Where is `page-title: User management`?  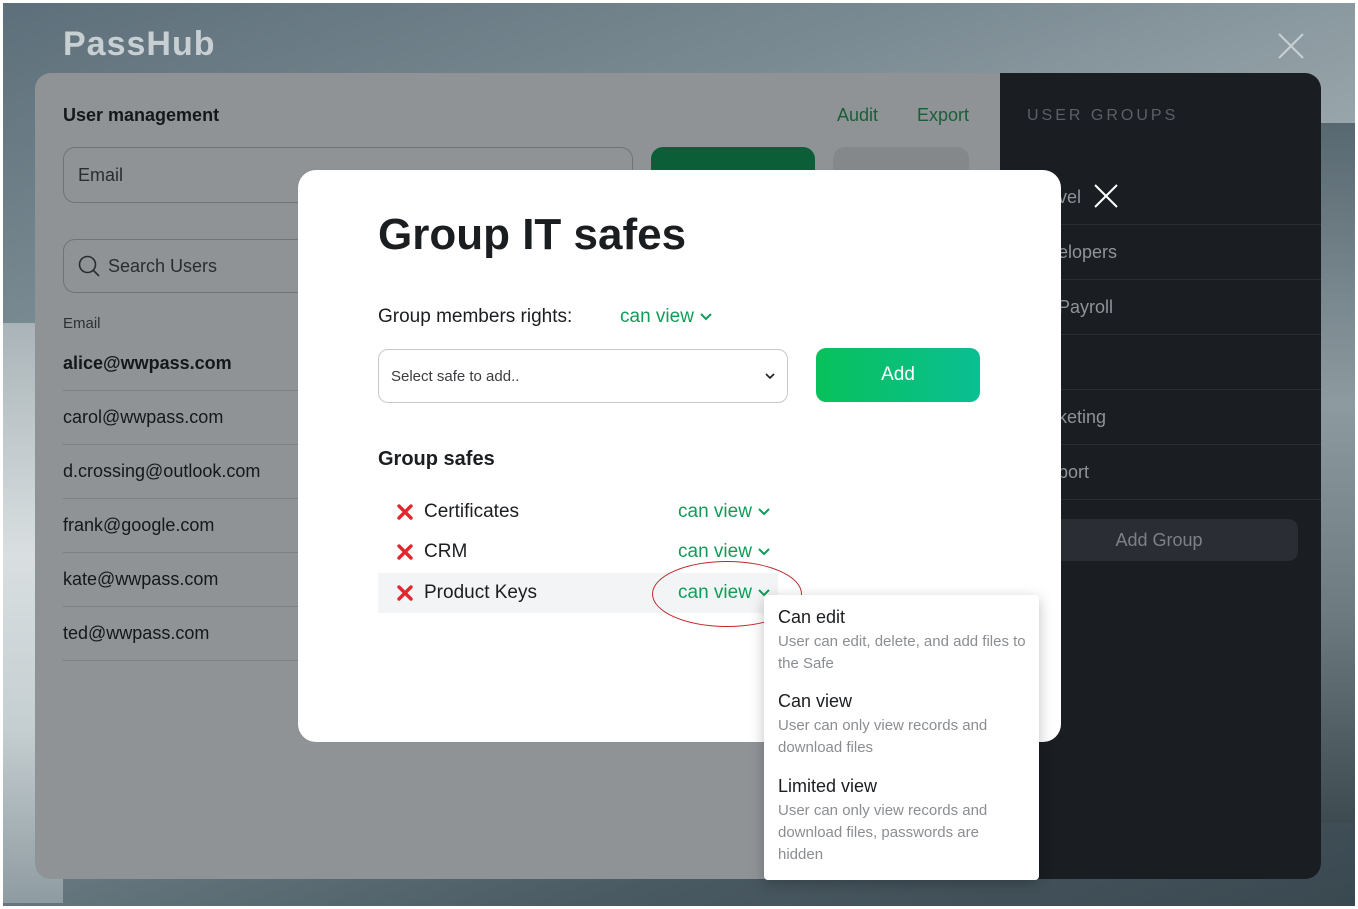 page-title: User management is located at coordinates (141, 115).